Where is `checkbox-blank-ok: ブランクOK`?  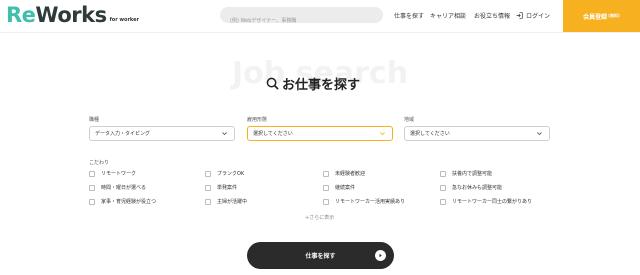
checkbox-blank-ok: ブランクOK is located at coordinates (224, 173).